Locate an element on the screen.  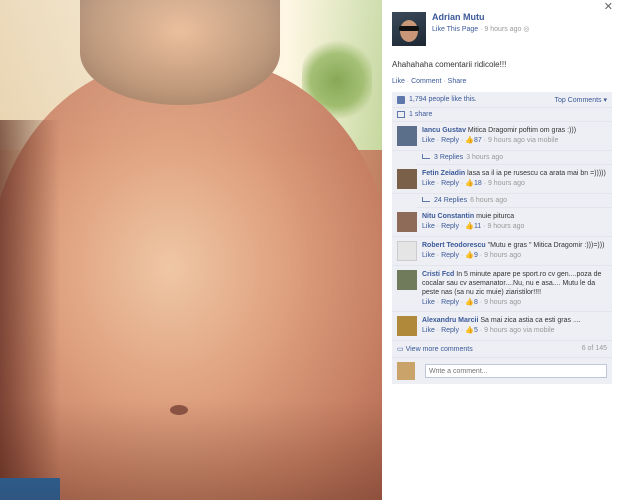
commenter-name: Alexandru Marcii is located at coordinates (450, 320).